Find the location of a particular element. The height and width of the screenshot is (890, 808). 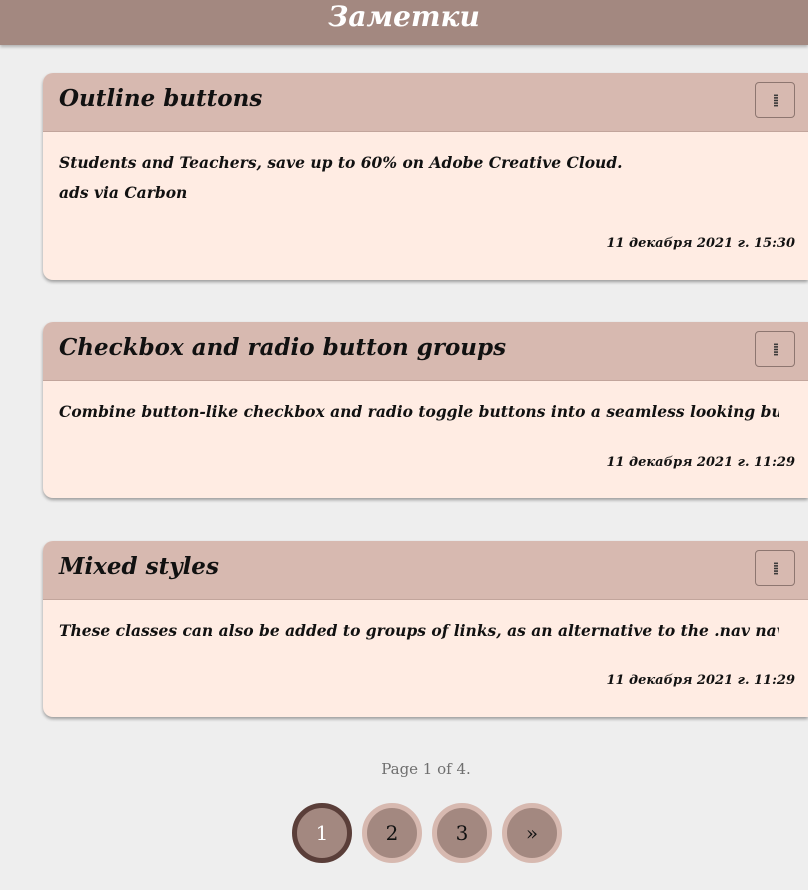

note-card-header: Mixed styles is located at coordinates (425, 570).